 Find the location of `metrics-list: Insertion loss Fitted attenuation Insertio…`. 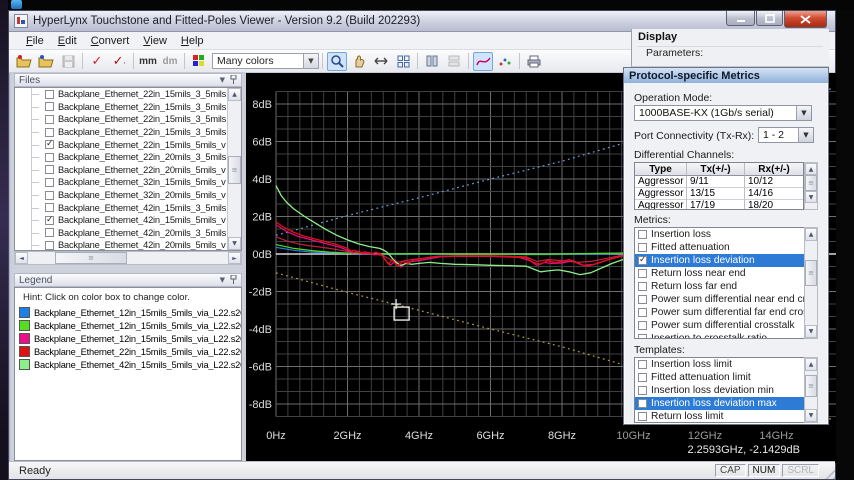

metrics-list: Insertion loss Fitted attenuation Insertio… is located at coordinates (726, 283).